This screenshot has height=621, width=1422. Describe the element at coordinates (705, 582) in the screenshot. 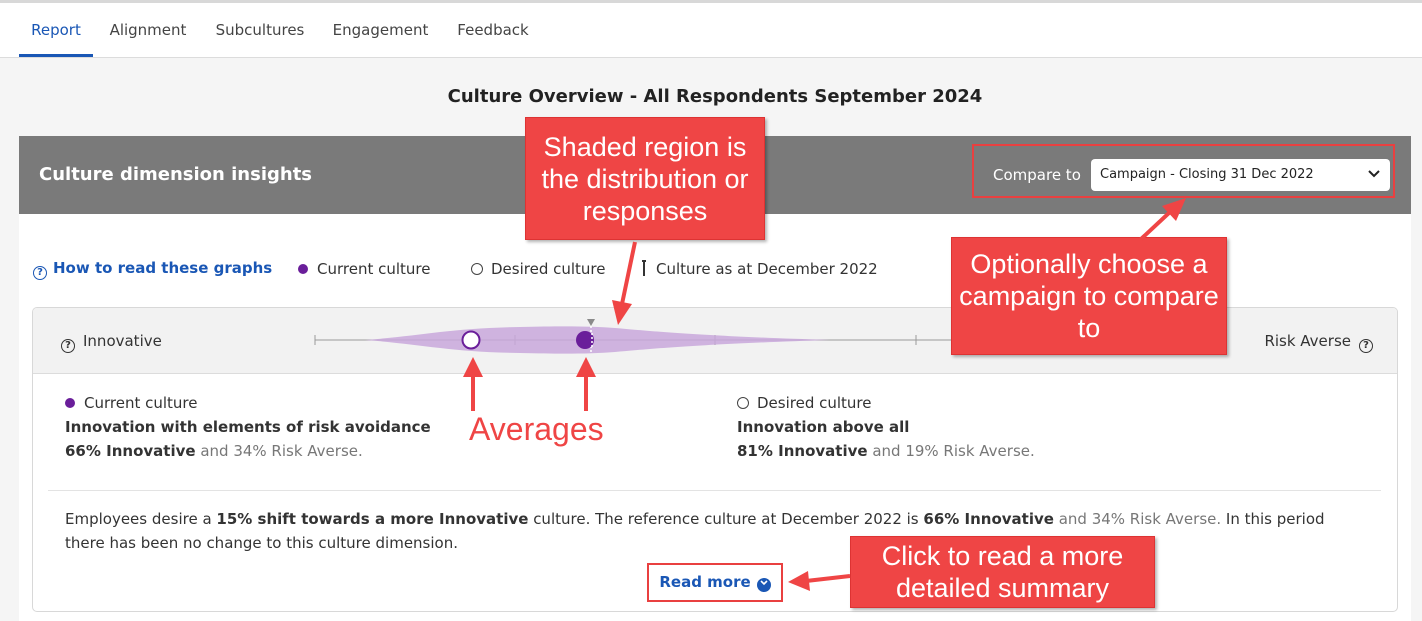

I see `read-more-label: Read more` at that location.